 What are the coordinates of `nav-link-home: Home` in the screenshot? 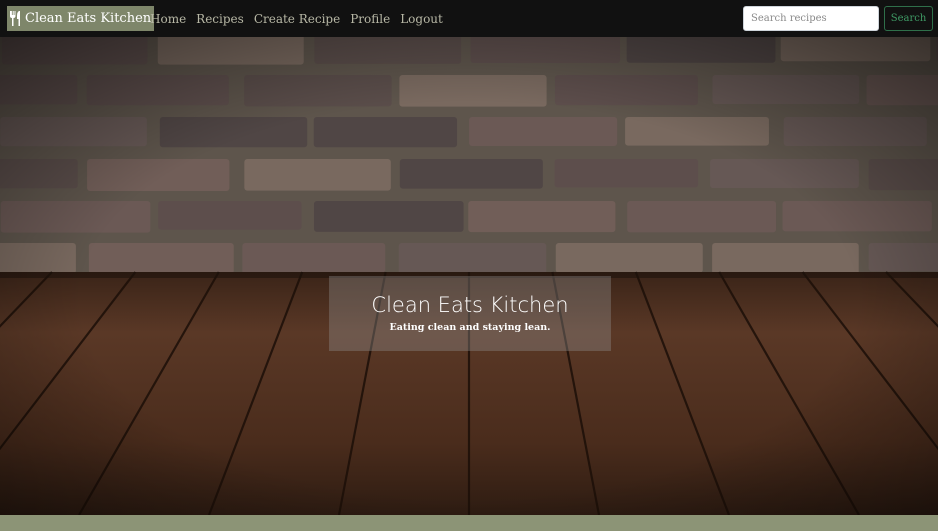 It's located at (168, 19).